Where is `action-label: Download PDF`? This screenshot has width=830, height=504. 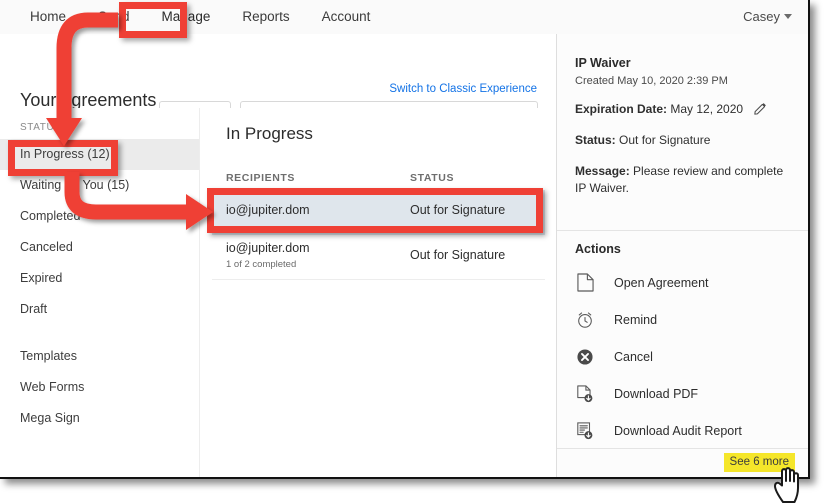 action-label: Download PDF is located at coordinates (656, 393).